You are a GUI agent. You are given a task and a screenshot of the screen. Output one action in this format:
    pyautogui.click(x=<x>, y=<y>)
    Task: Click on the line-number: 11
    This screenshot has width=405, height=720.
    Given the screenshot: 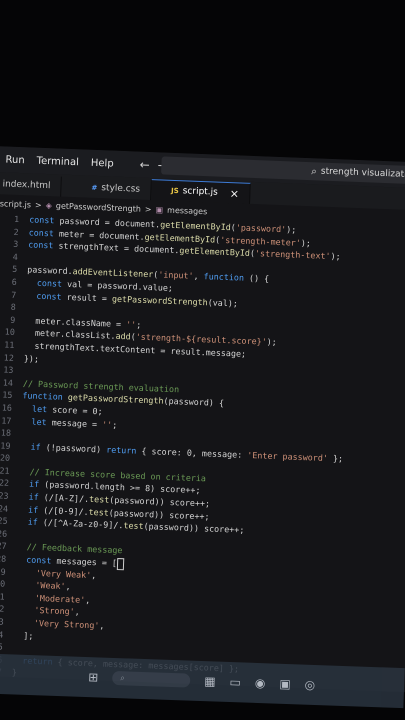 What is the action you would take?
    pyautogui.click(x=9, y=344)
    